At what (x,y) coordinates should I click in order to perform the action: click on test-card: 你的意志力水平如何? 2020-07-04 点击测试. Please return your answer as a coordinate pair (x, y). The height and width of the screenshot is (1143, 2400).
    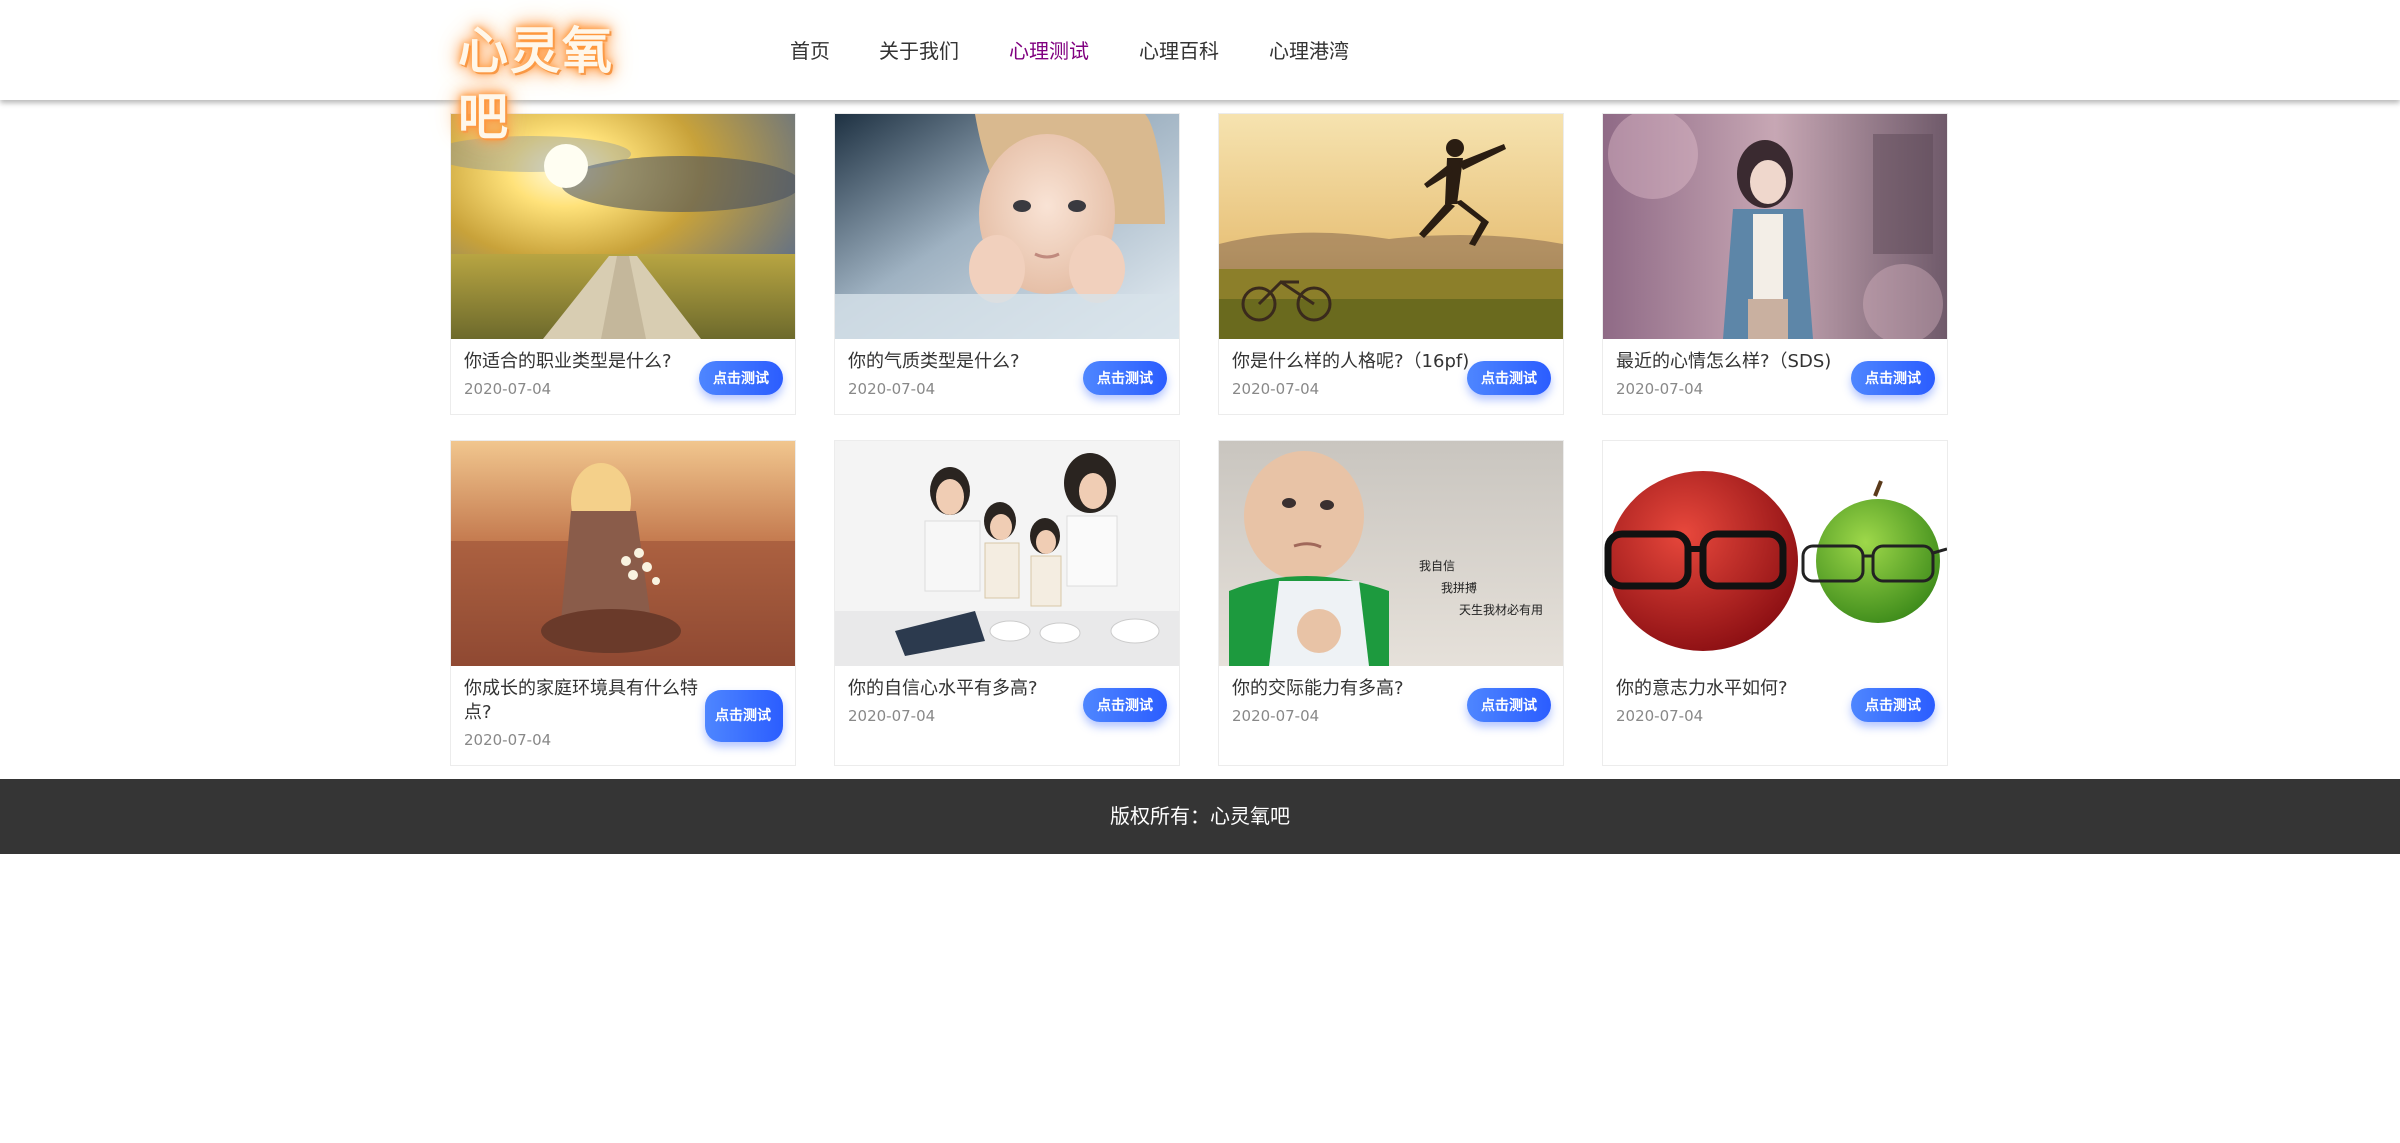
    Looking at the image, I should click on (1775, 603).